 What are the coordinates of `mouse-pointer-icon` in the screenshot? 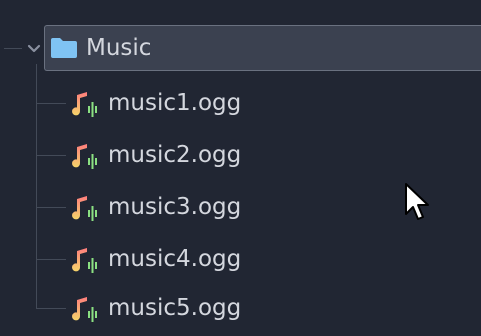 It's located at (417, 201).